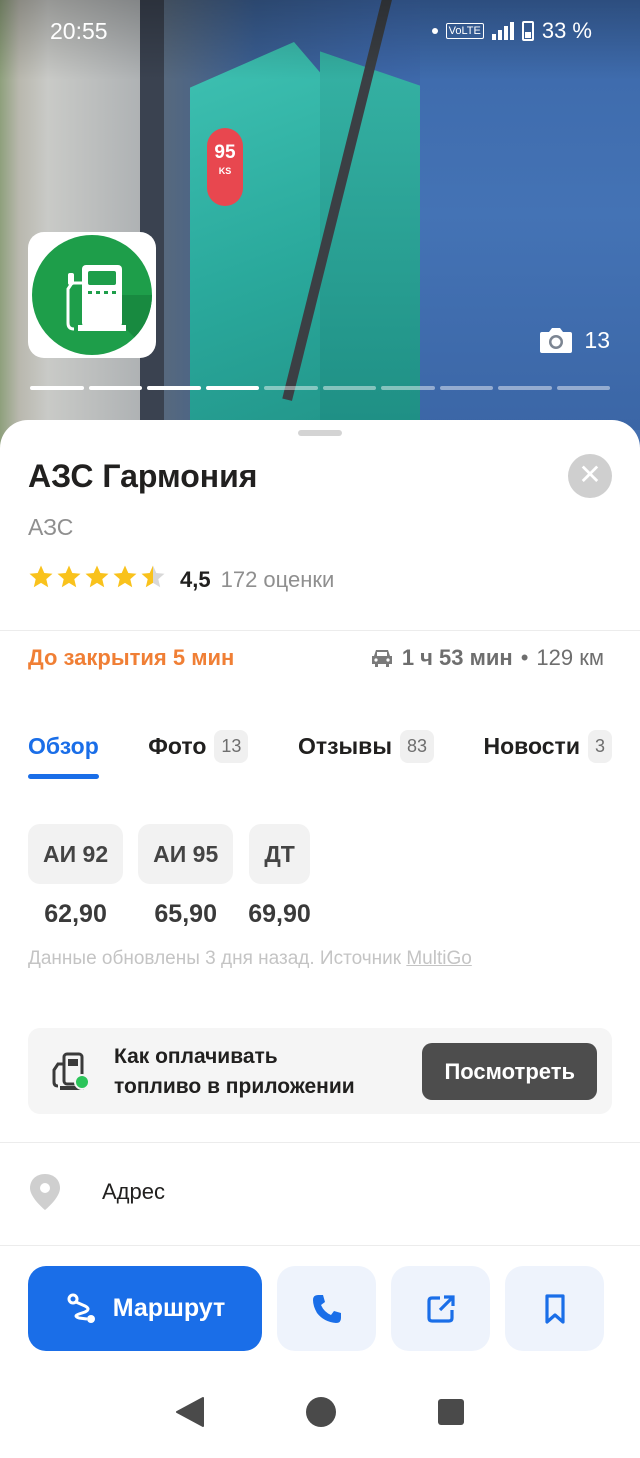 The image size is (640, 1458). I want to click on gallery-progress, so click(320, 388).